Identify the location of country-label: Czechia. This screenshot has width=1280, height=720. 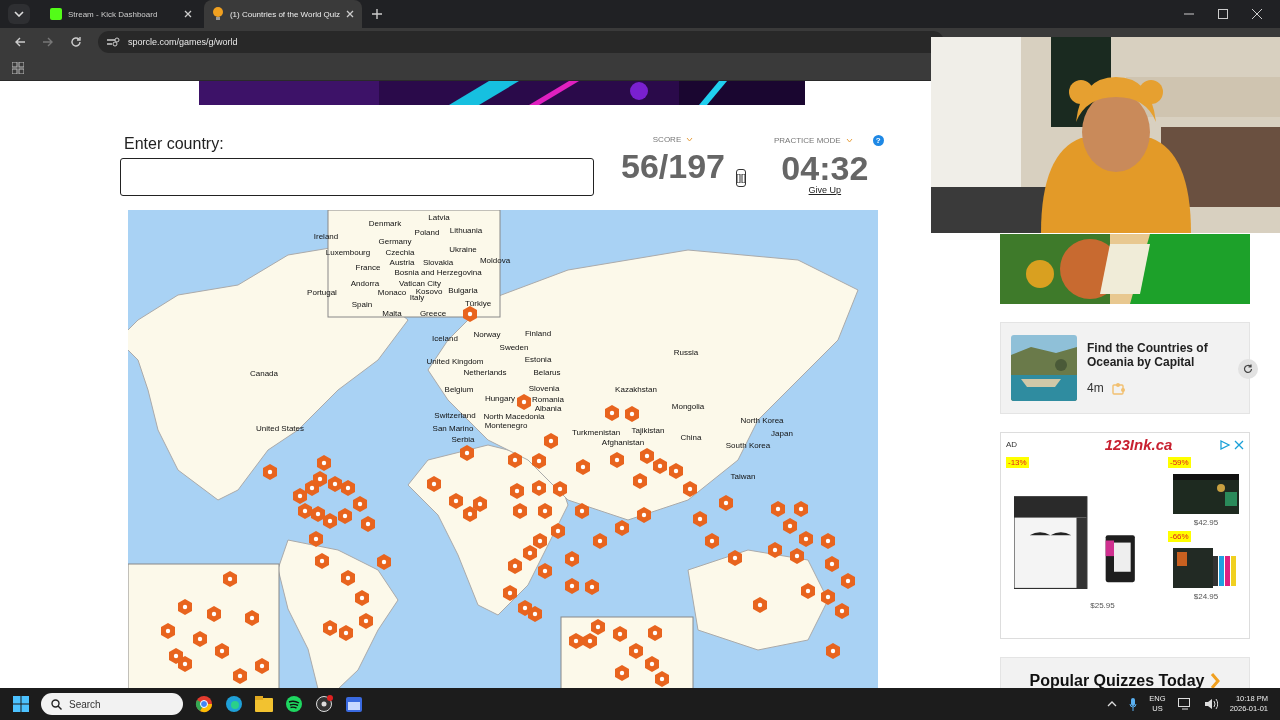
(400, 252).